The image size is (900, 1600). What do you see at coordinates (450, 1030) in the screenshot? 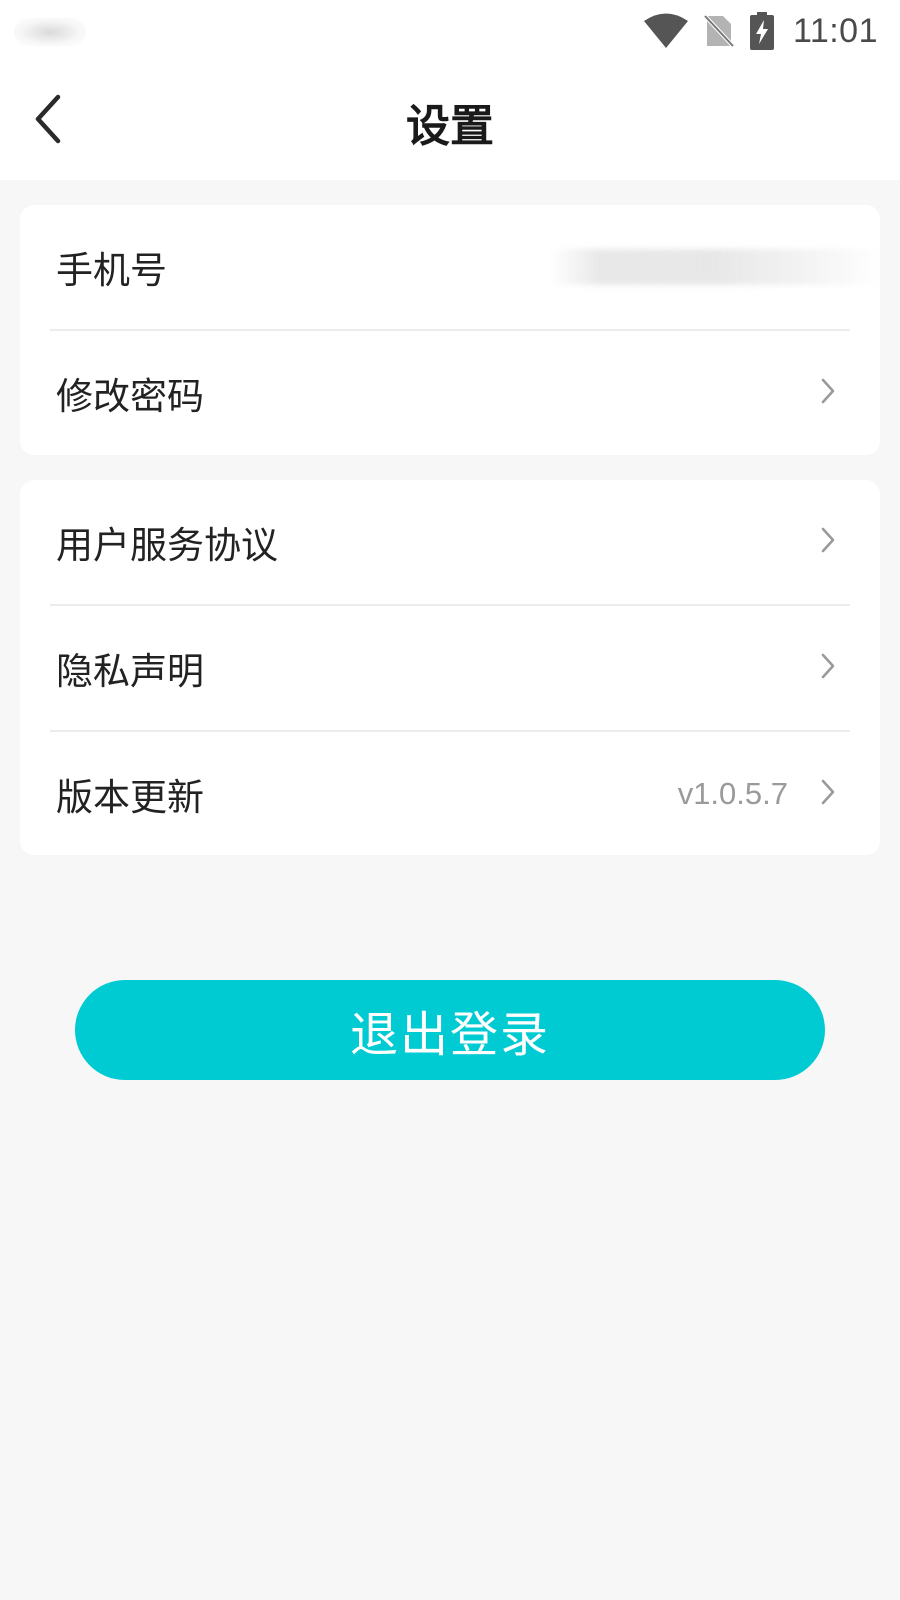
I see `logout-button: 退出登录` at bounding box center [450, 1030].